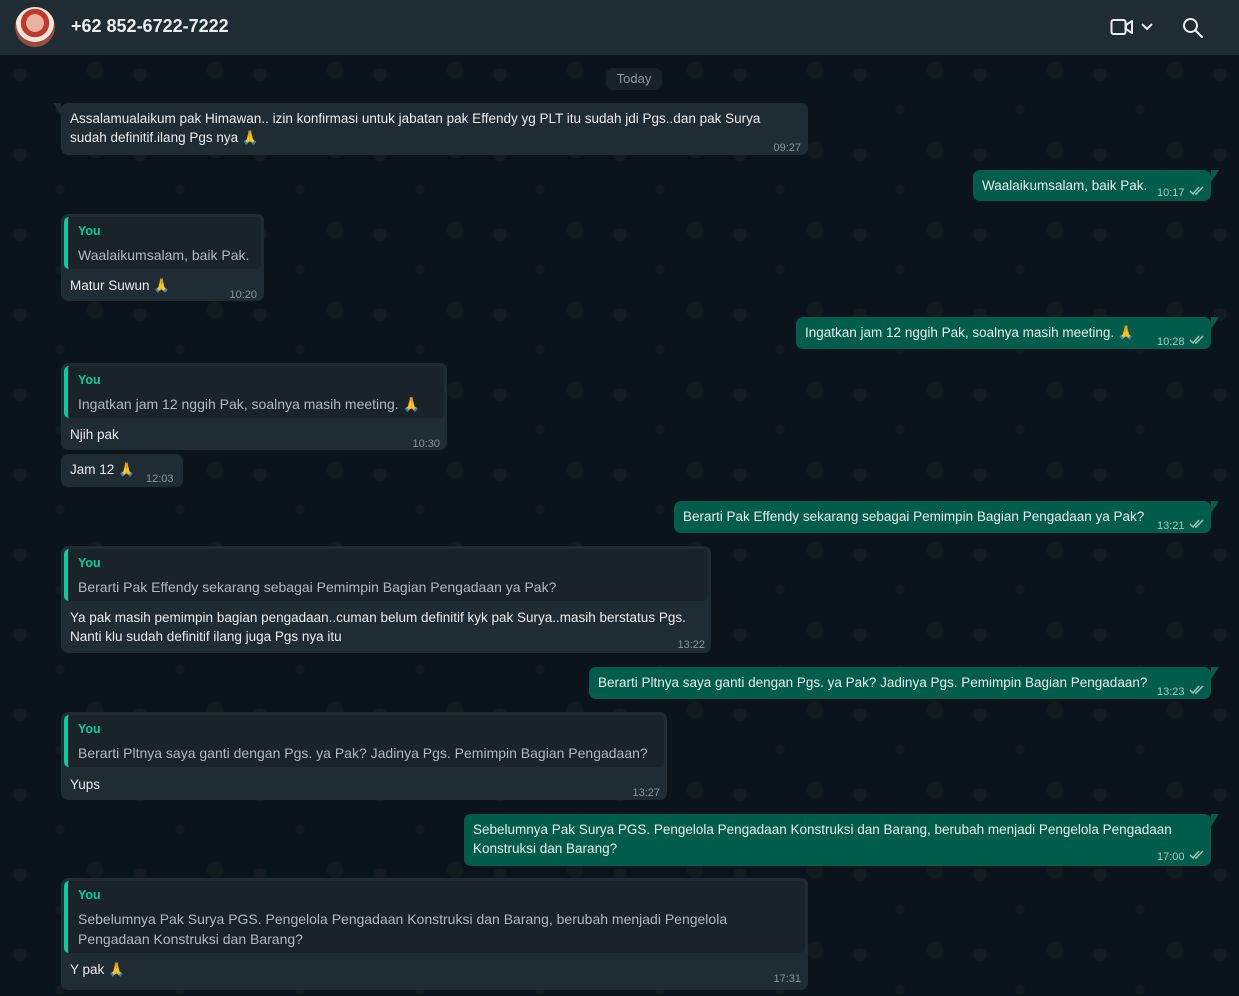 The height and width of the screenshot is (996, 1239). I want to click on message-time: 10:17, so click(1171, 193).